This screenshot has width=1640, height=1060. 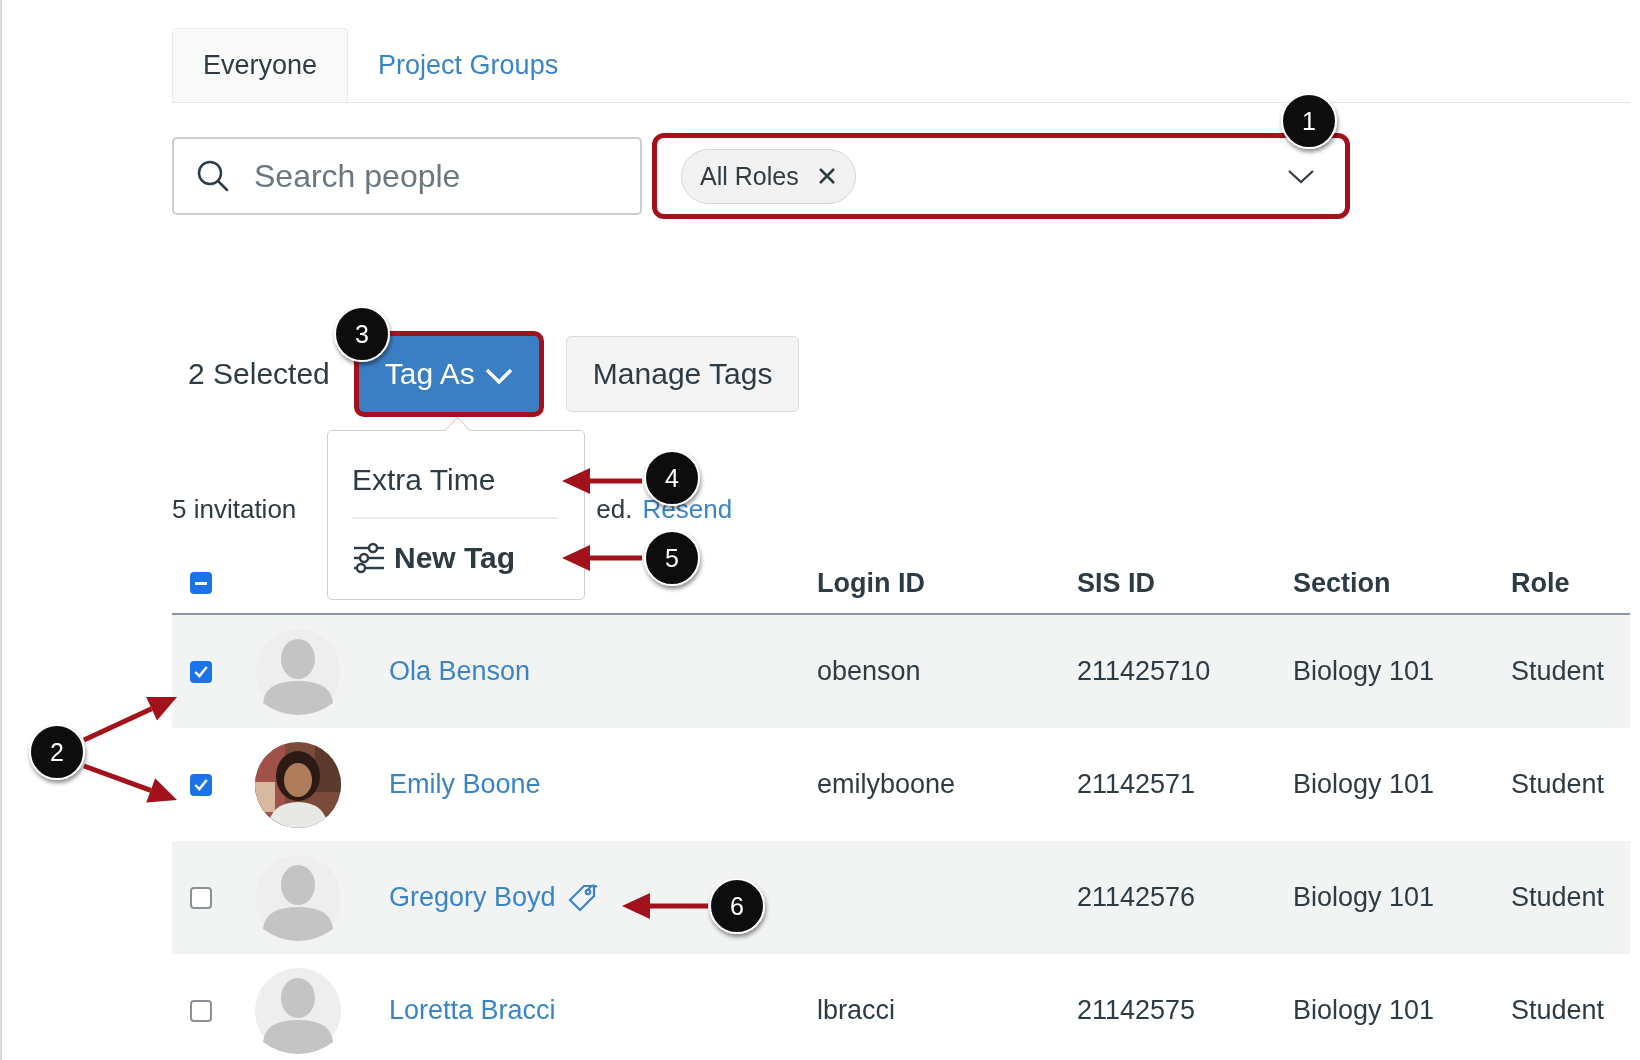 What do you see at coordinates (871, 583) in the screenshot?
I see `column-header: Login ID` at bounding box center [871, 583].